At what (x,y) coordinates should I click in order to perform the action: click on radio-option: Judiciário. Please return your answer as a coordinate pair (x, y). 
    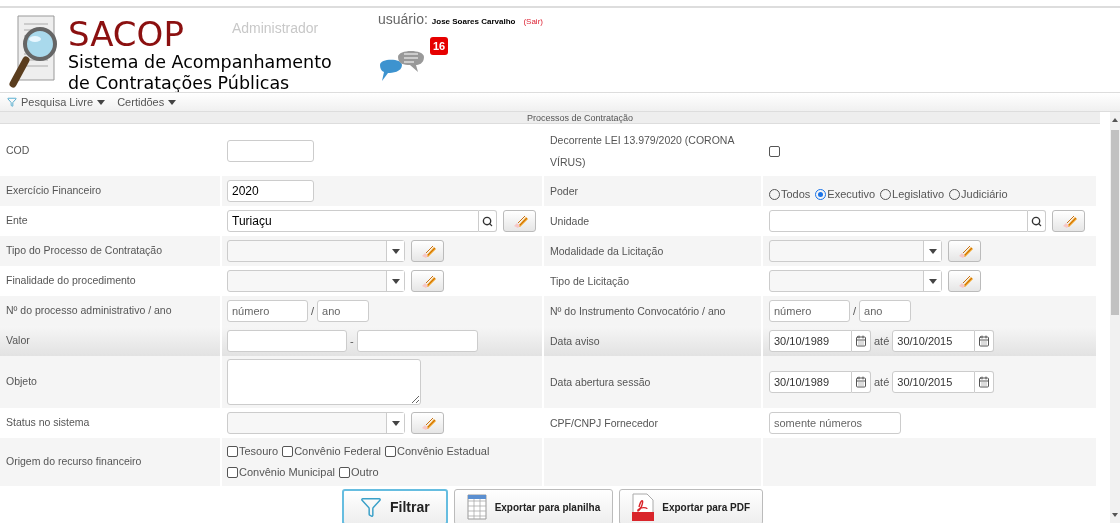
    Looking at the image, I should click on (978, 194).